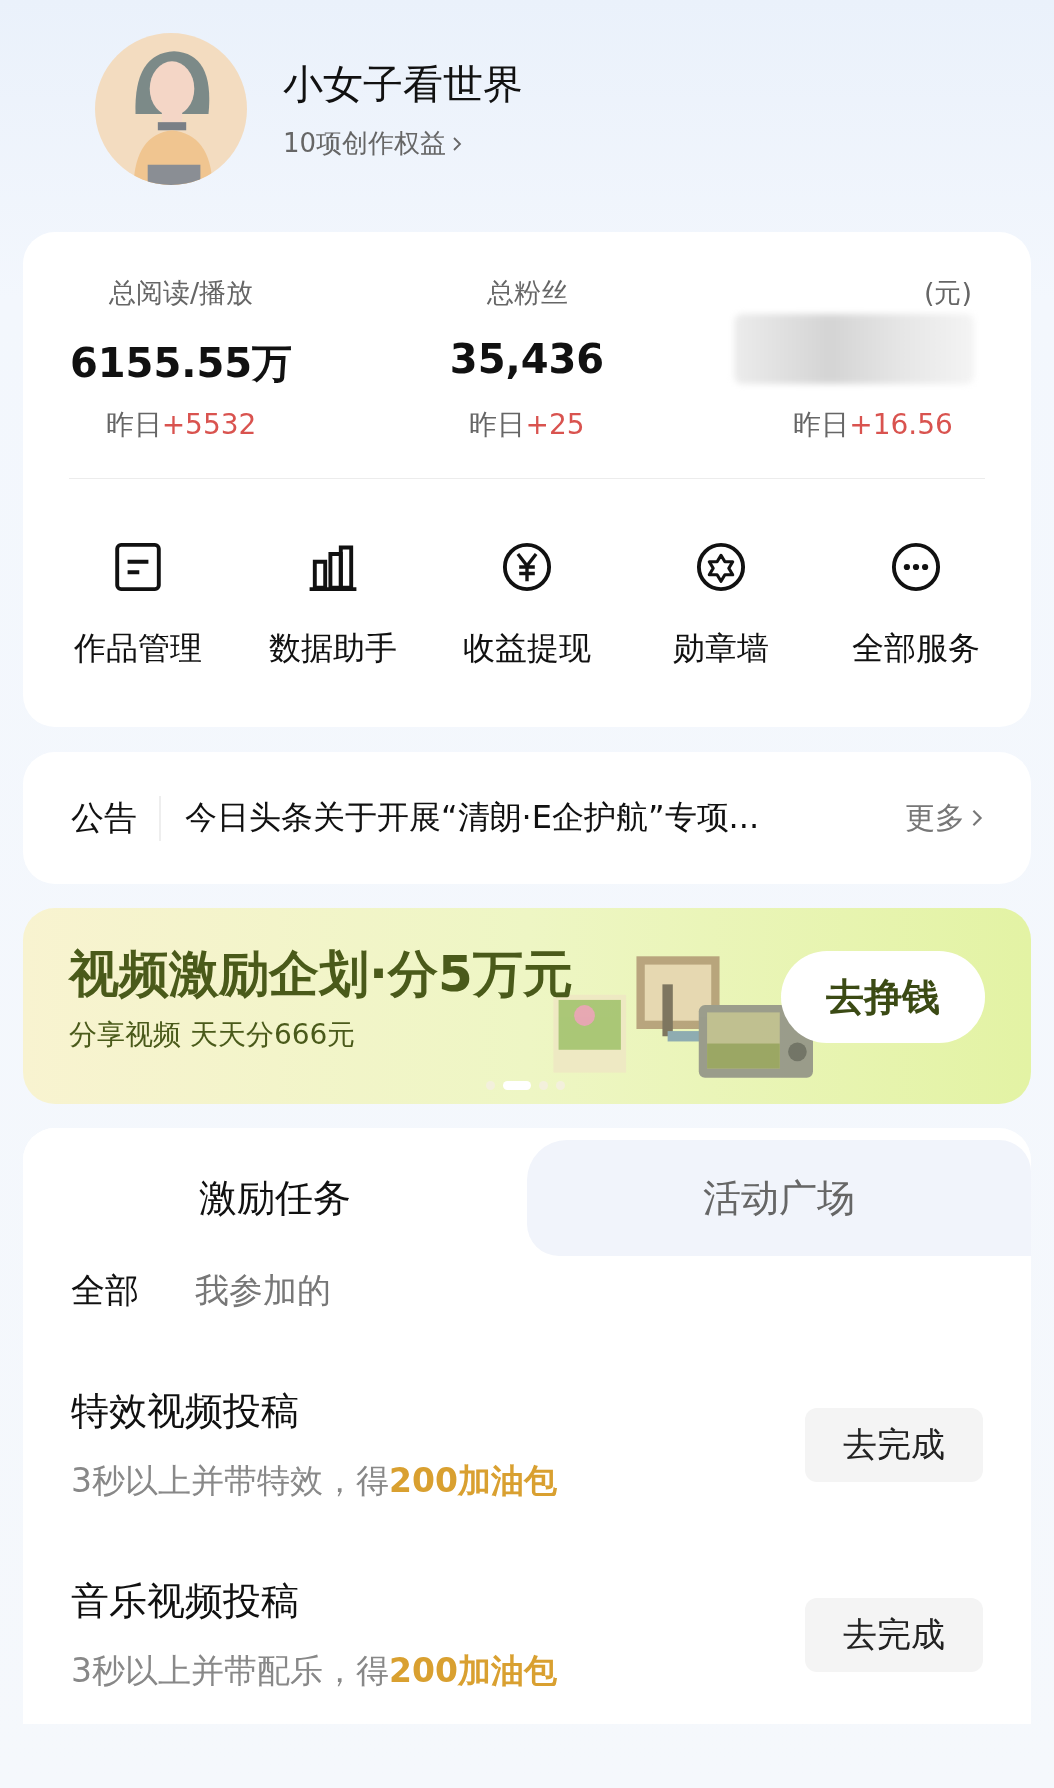  What do you see at coordinates (944, 818) in the screenshot?
I see `more-link: 更多` at bounding box center [944, 818].